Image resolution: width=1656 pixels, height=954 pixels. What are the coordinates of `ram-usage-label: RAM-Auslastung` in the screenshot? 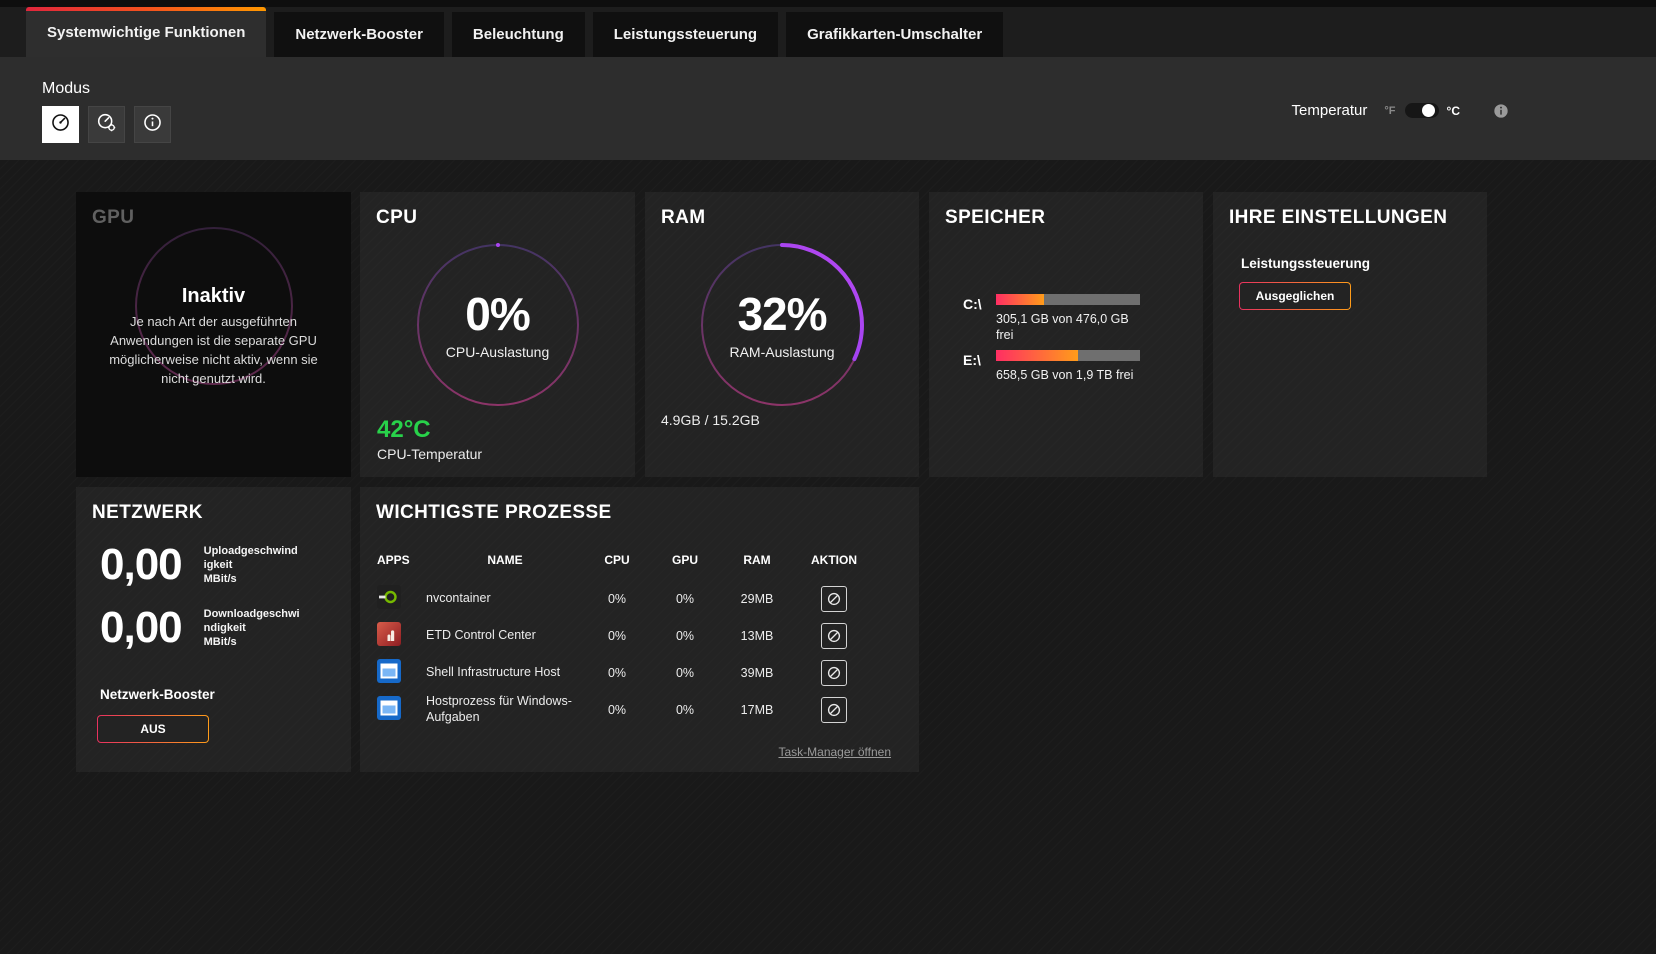 It's located at (782, 351).